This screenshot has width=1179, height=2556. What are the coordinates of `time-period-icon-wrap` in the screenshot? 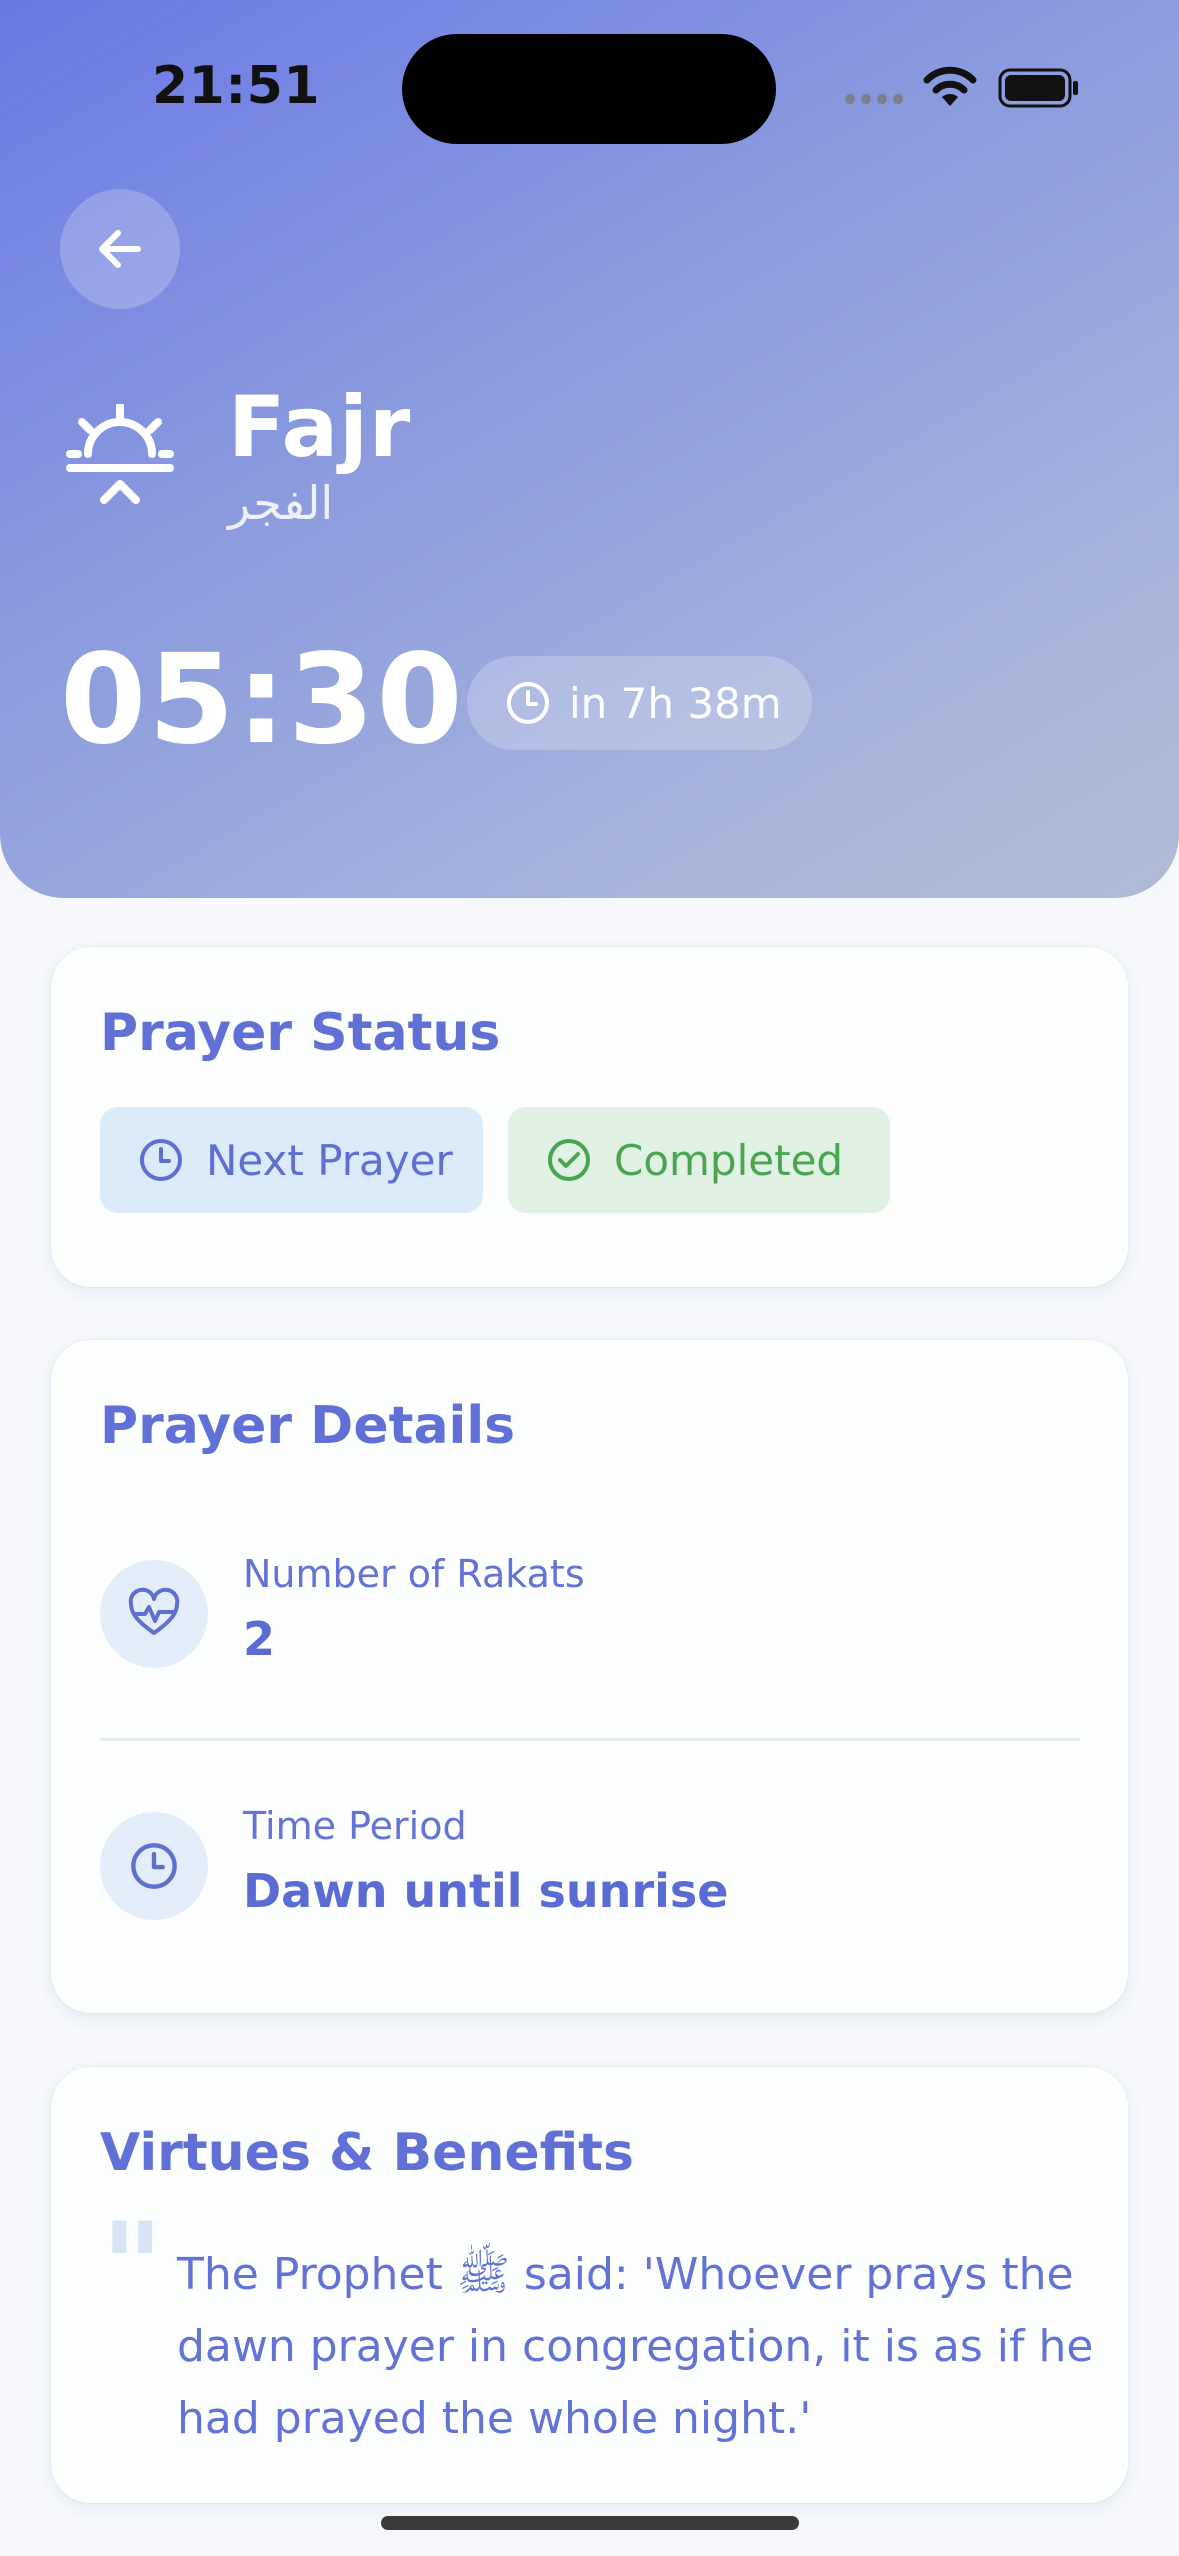 It's located at (154, 1866).